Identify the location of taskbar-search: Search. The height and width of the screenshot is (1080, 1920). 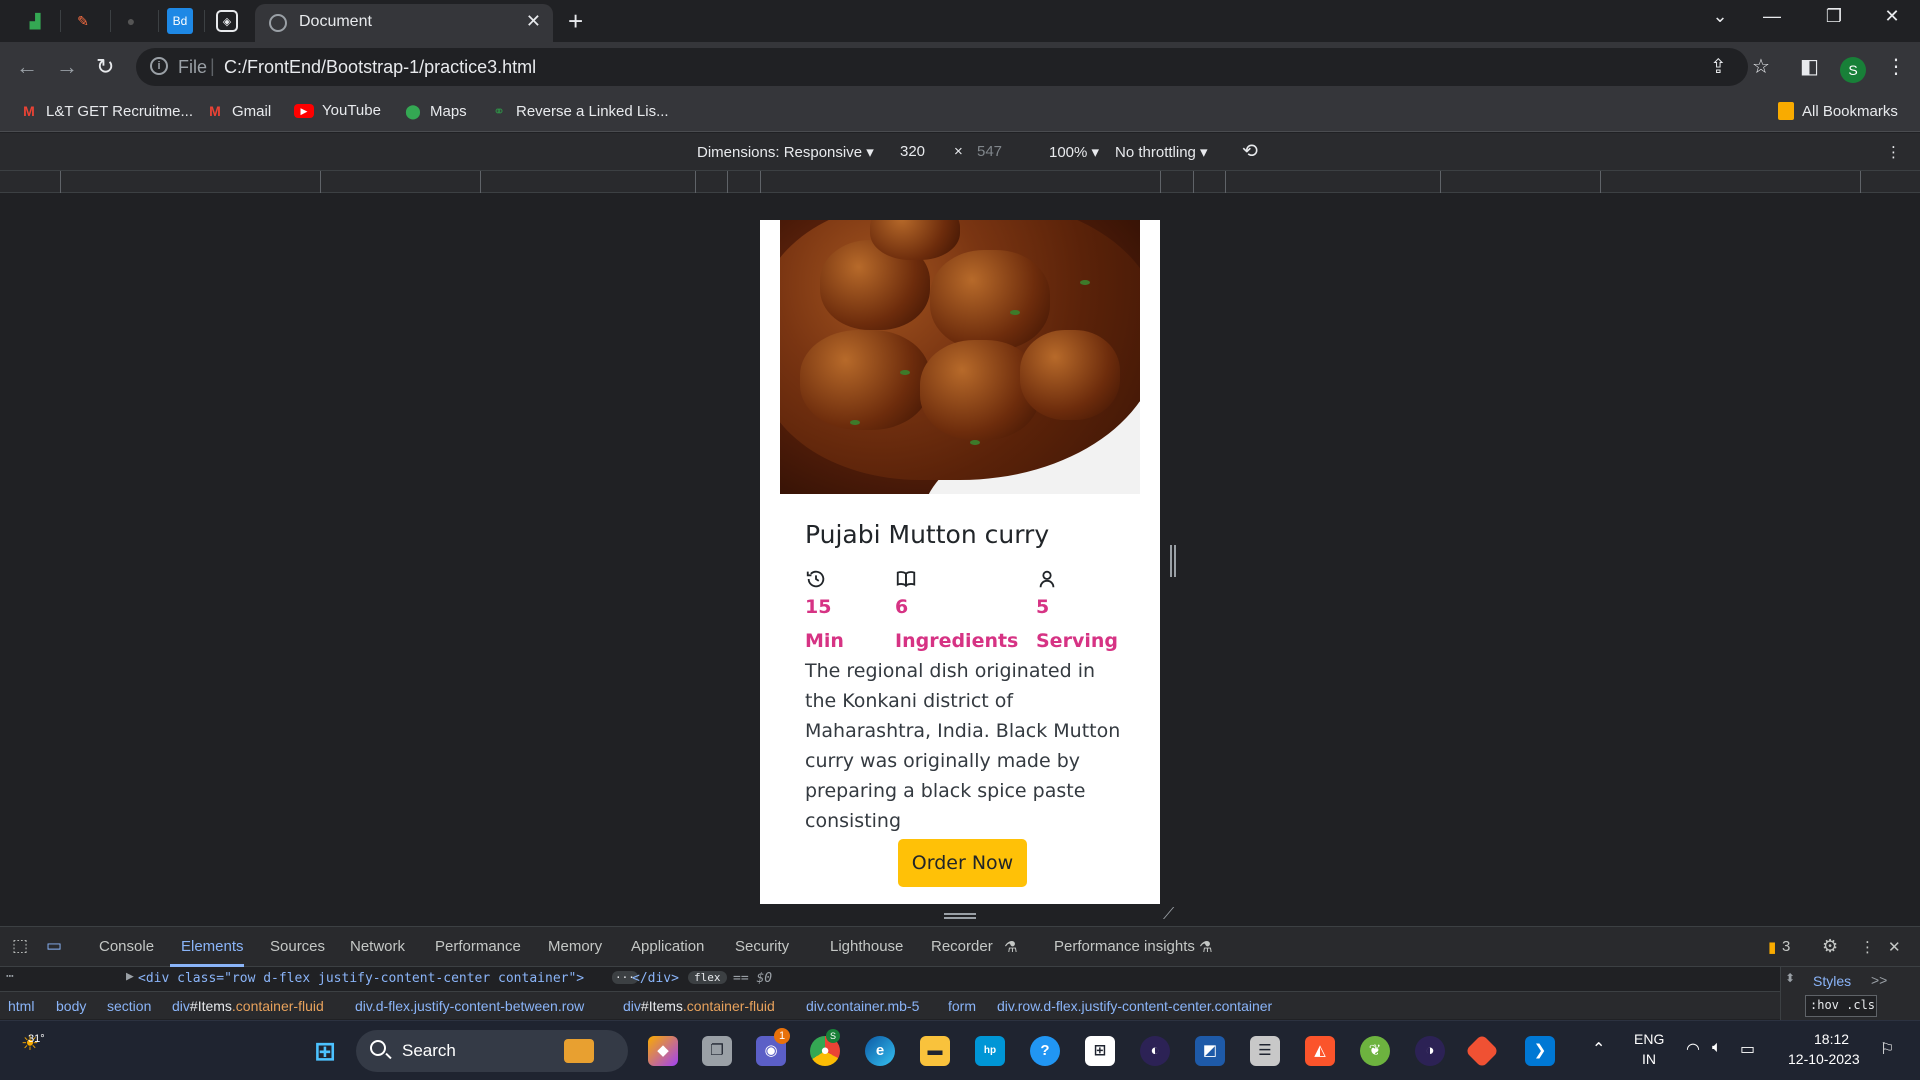
(492, 1051).